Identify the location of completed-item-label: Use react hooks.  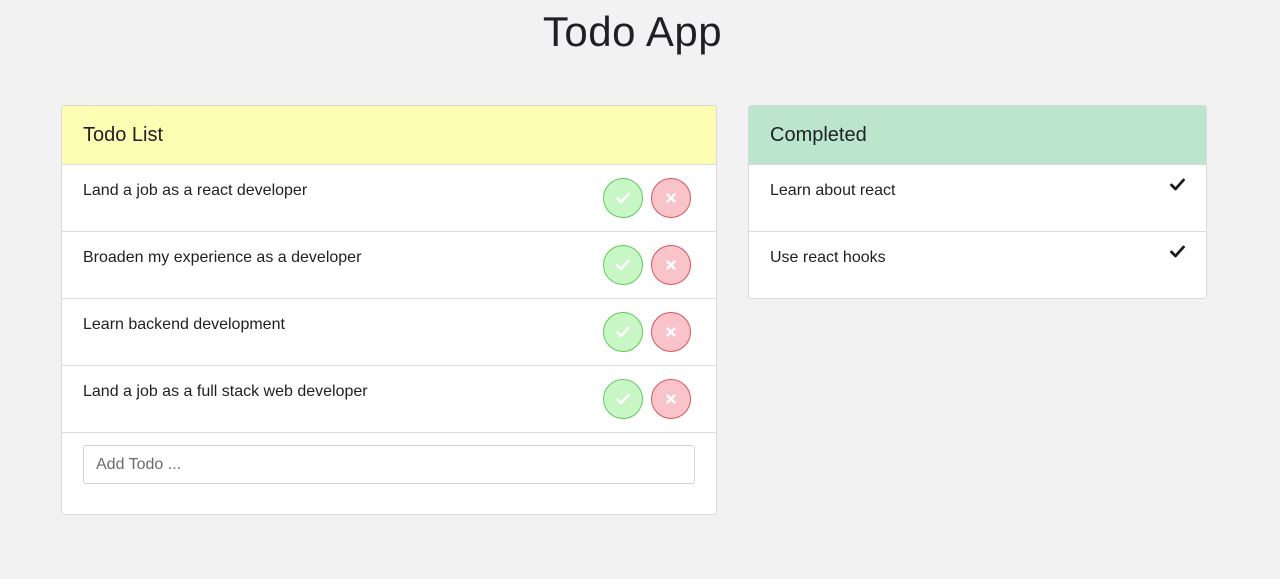
(828, 257).